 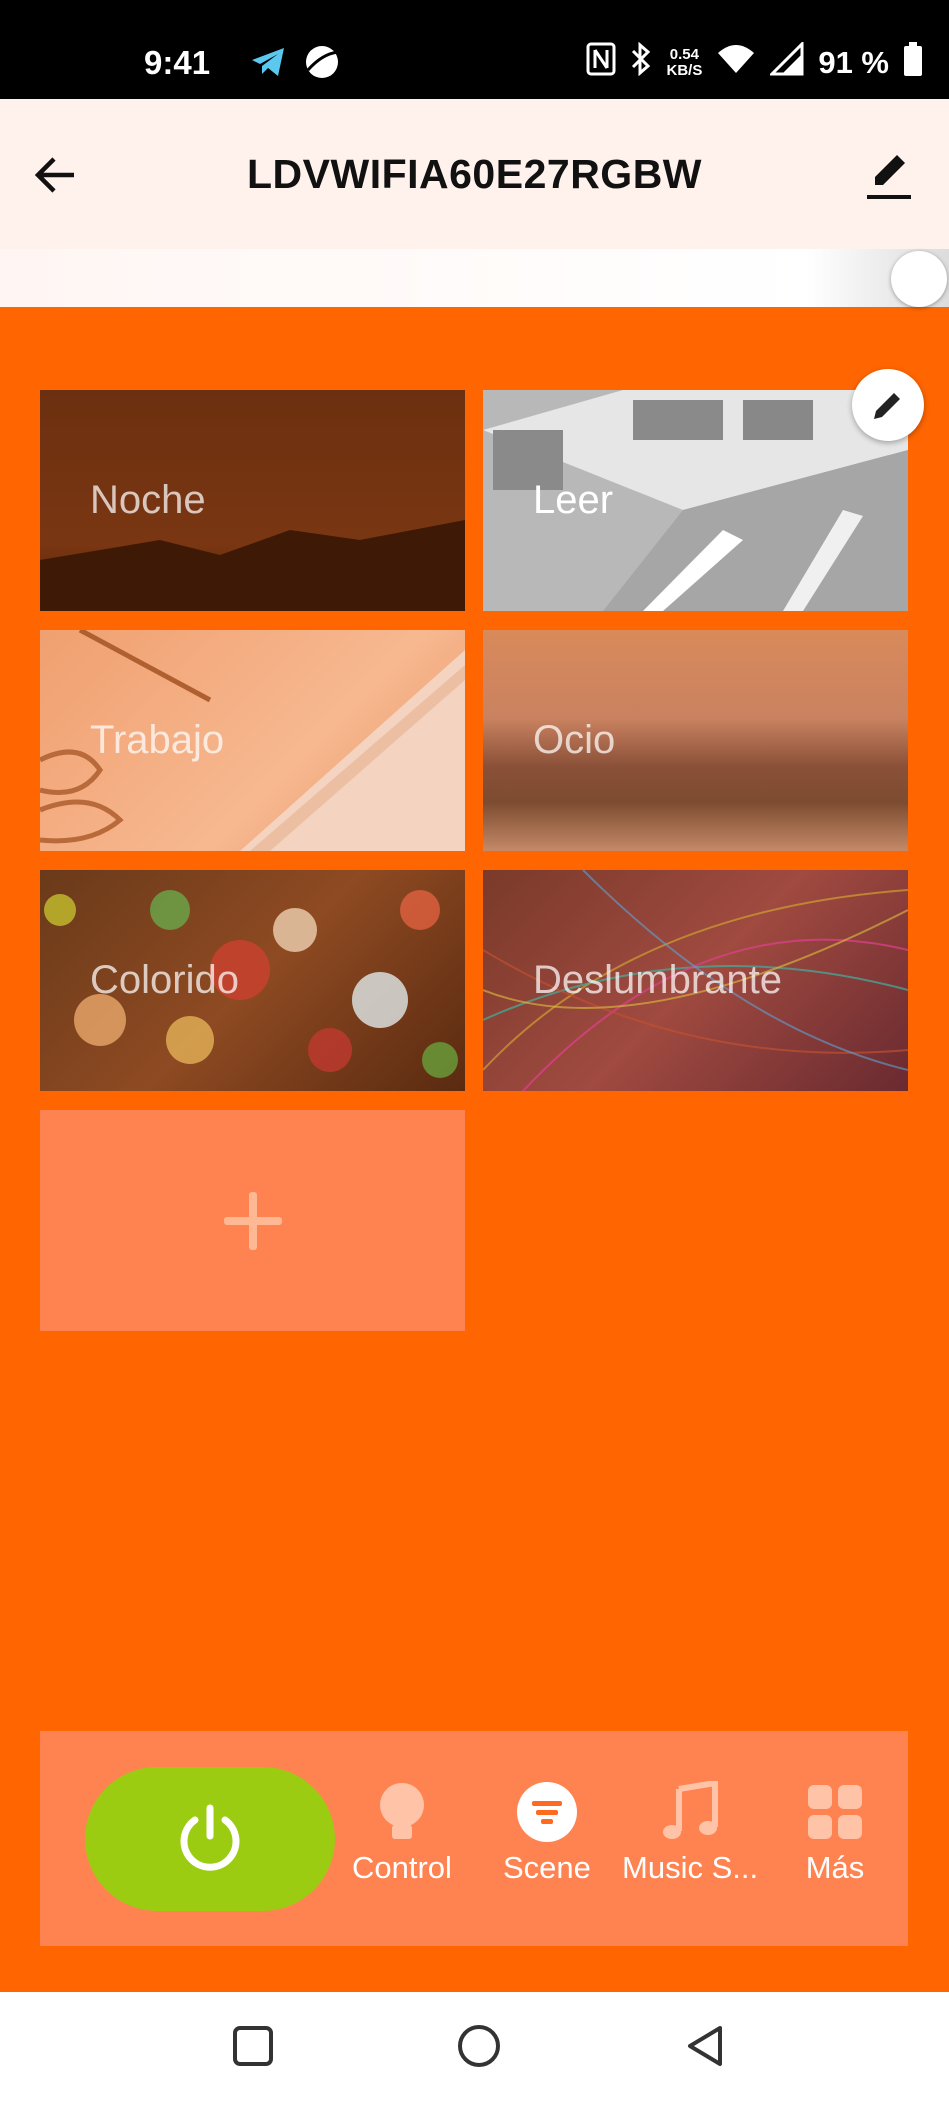 I want to click on app-bar: LDVWIFIA60E27RGBW, so click(x=474, y=174).